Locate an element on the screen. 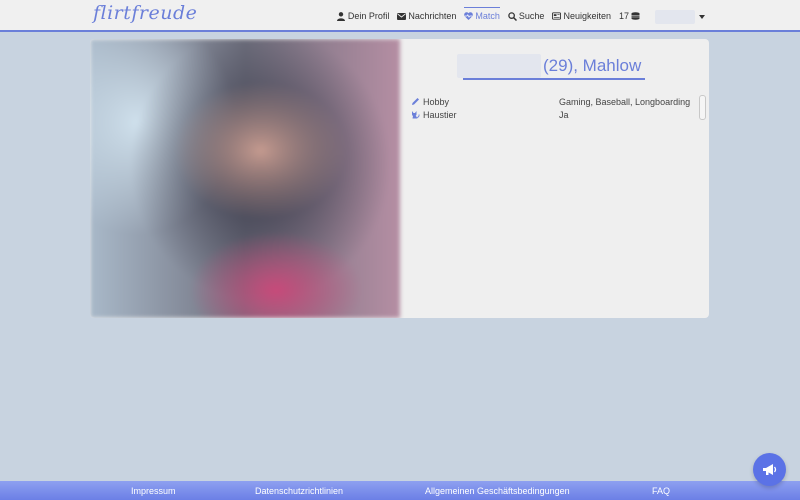 This screenshot has width=800, height=500. coins-icon is located at coordinates (635, 16).